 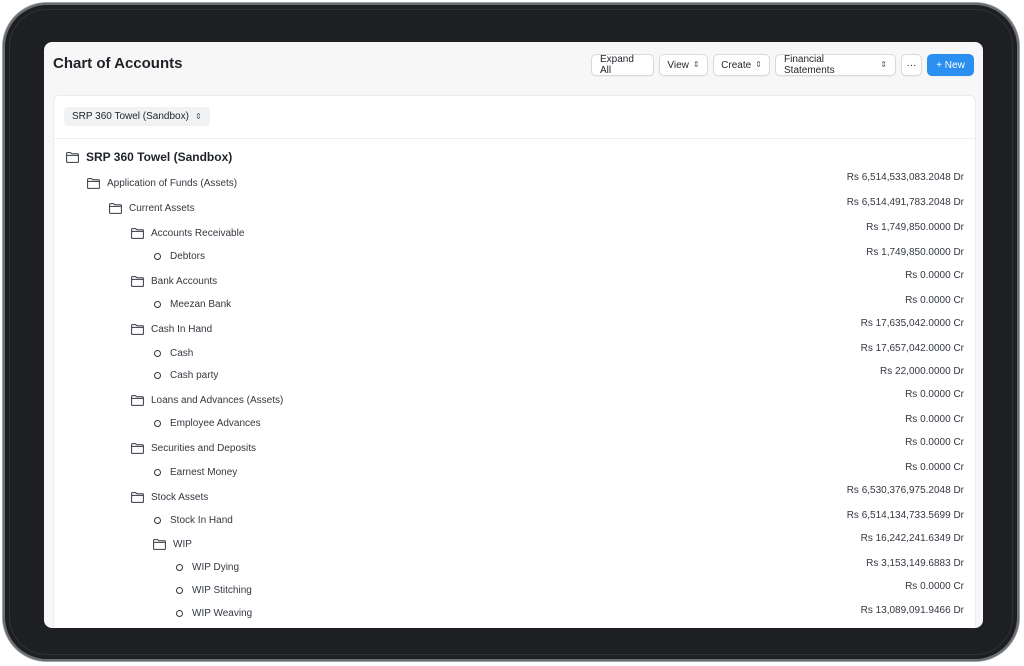 What do you see at coordinates (912, 323) in the screenshot?
I see `account-balance: Rs 17,635,042.0000 Cr` at bounding box center [912, 323].